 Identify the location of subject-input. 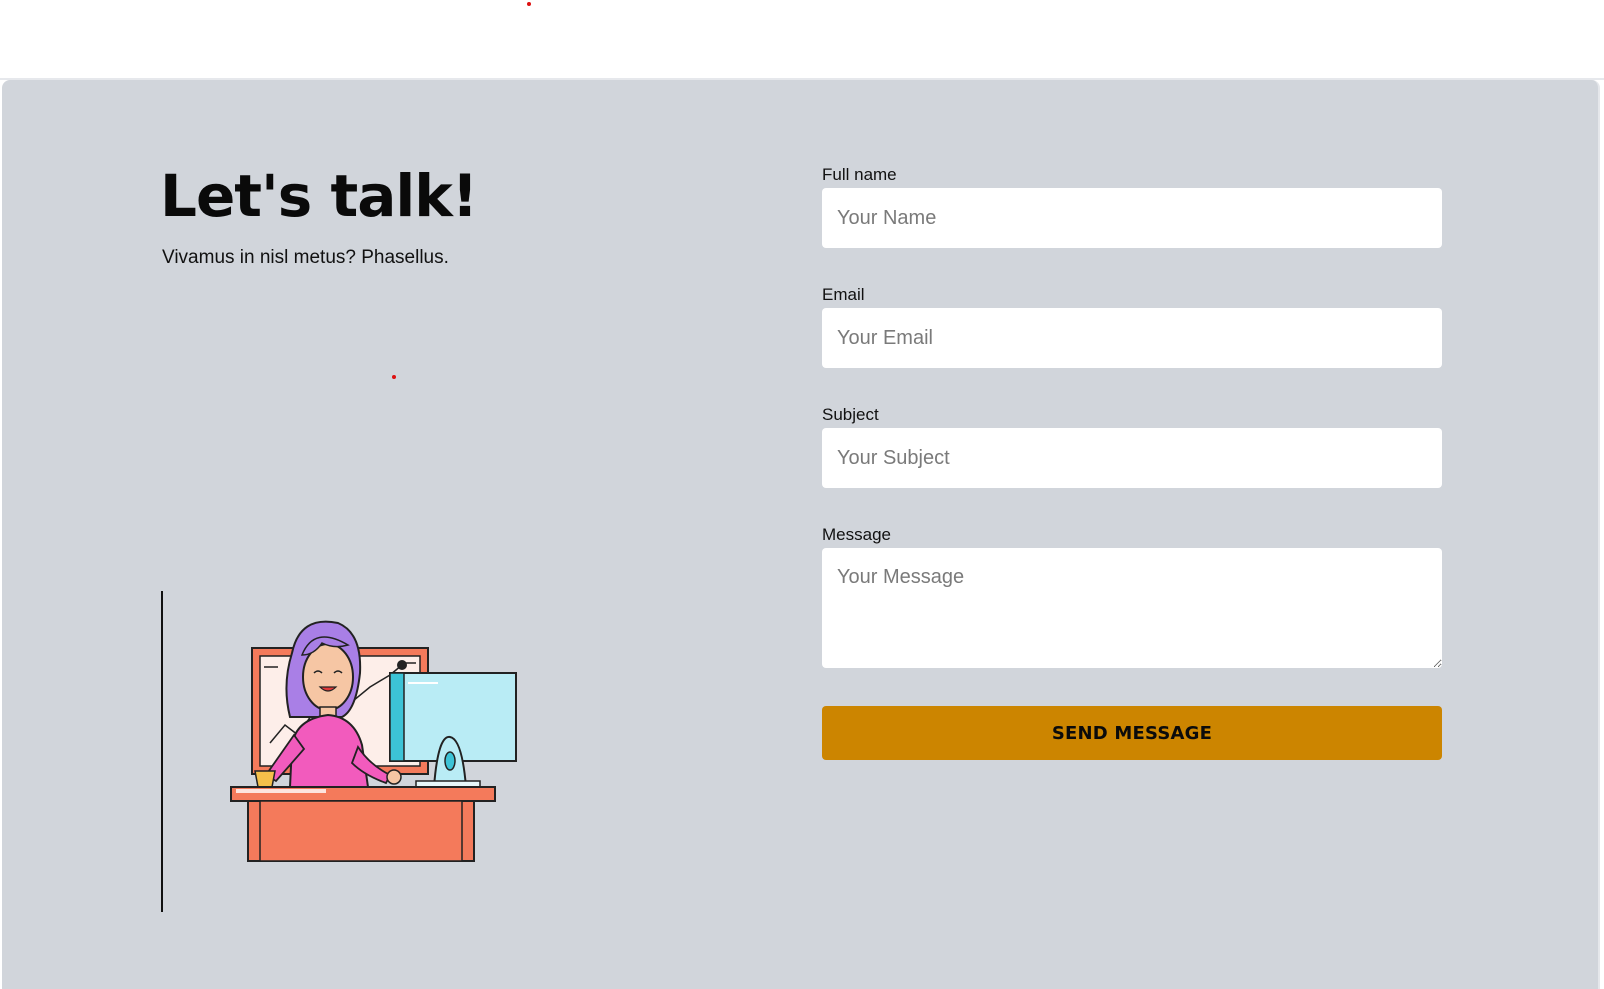
(1132, 458).